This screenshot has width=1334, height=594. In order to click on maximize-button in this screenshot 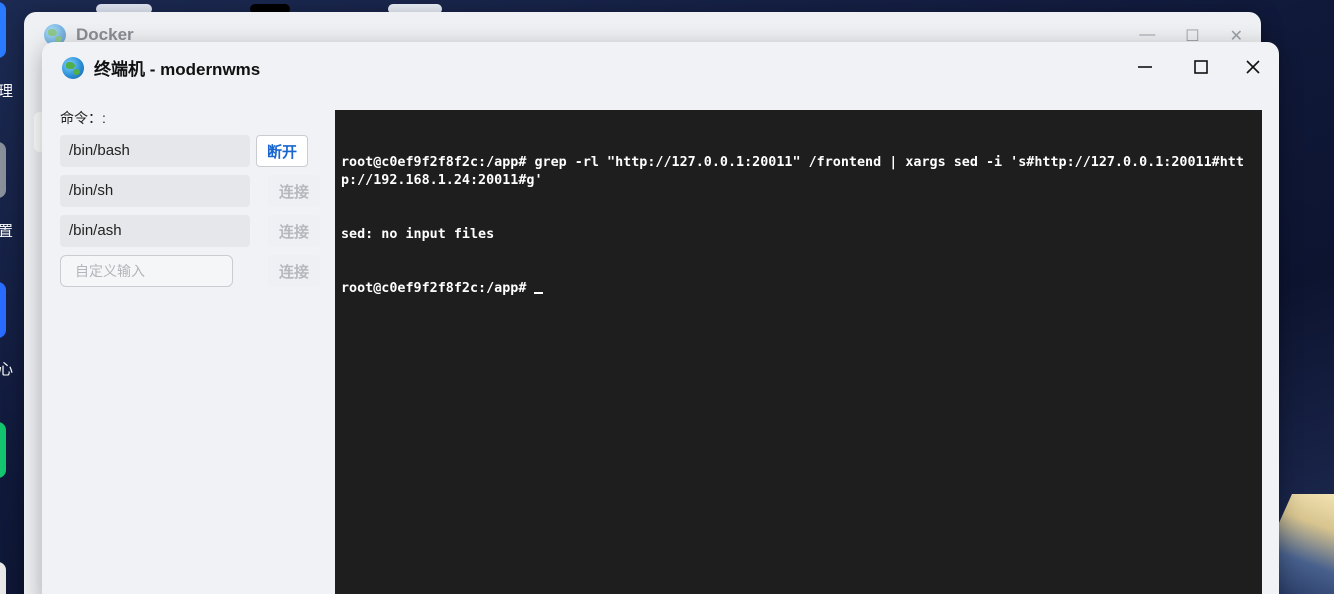, I will do `click(1201, 67)`.